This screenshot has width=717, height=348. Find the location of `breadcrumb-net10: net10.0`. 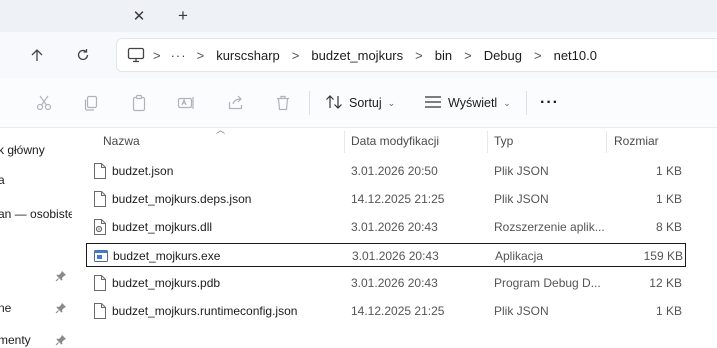

breadcrumb-net10: net10.0 is located at coordinates (575, 55).